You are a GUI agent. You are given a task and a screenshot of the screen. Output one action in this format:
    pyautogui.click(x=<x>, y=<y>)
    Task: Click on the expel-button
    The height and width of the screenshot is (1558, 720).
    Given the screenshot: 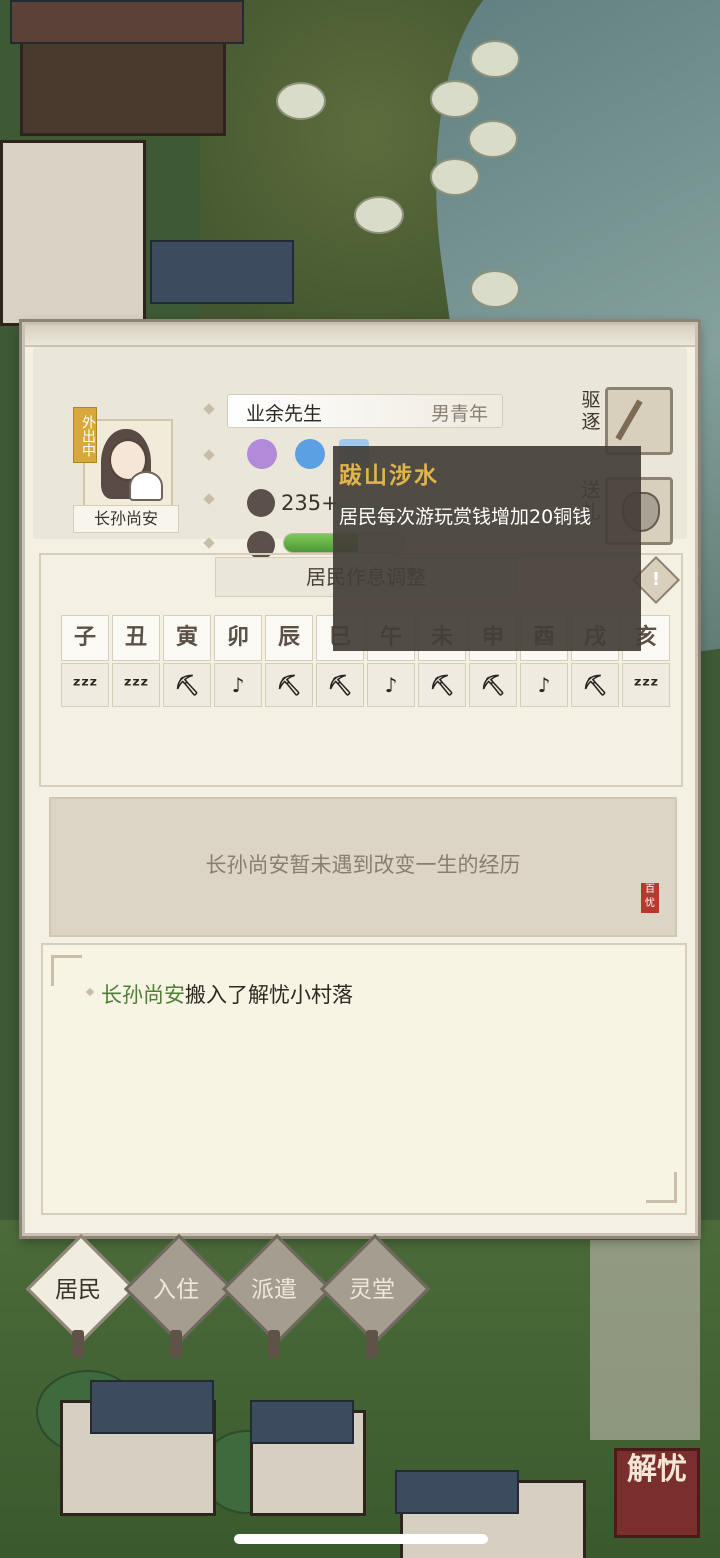 What is the action you would take?
    pyautogui.click(x=639, y=421)
    